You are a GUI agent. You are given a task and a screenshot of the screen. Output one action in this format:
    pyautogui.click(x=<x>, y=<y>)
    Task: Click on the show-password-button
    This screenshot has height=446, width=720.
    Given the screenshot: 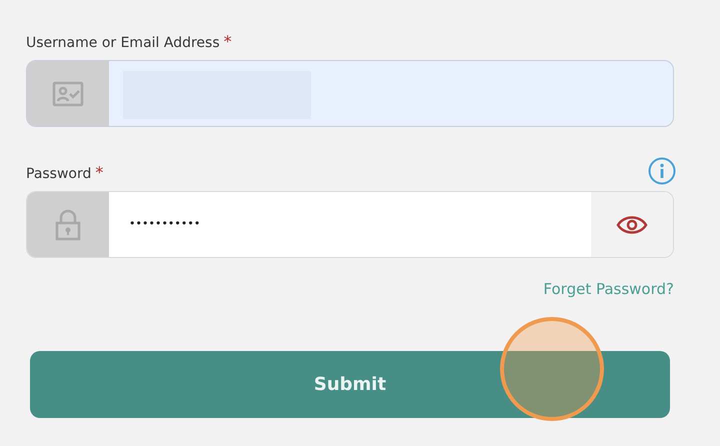 What is the action you would take?
    pyautogui.click(x=632, y=224)
    